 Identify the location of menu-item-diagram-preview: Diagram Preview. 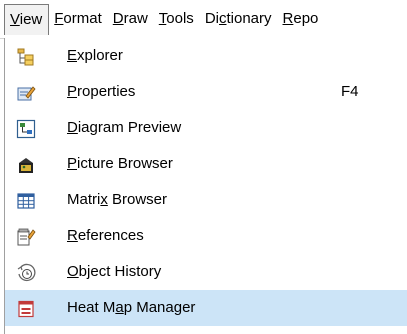
(206, 128).